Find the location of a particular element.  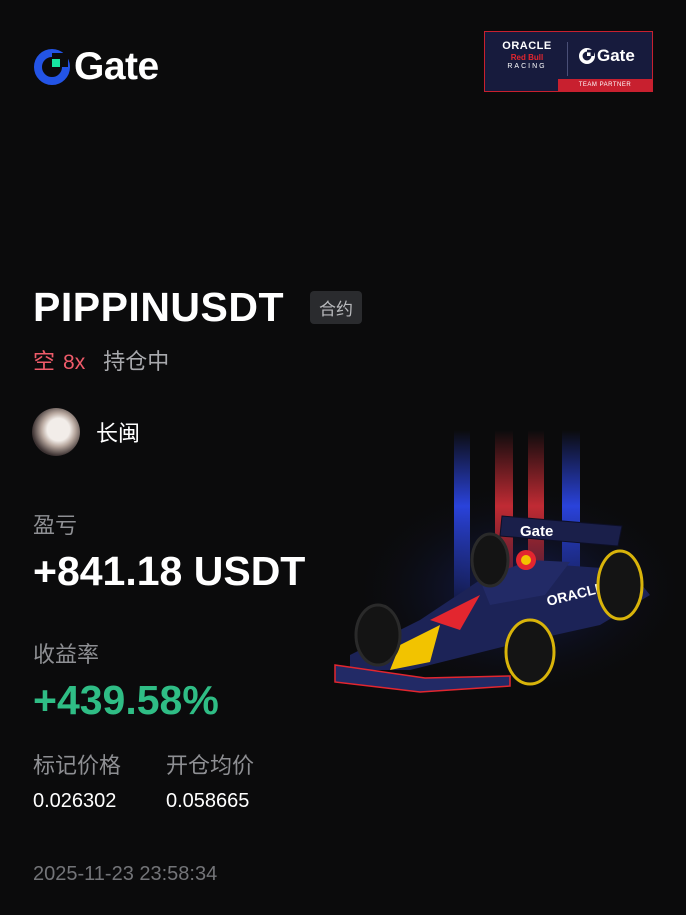

pnl-label: 盈亏 is located at coordinates (55, 525).